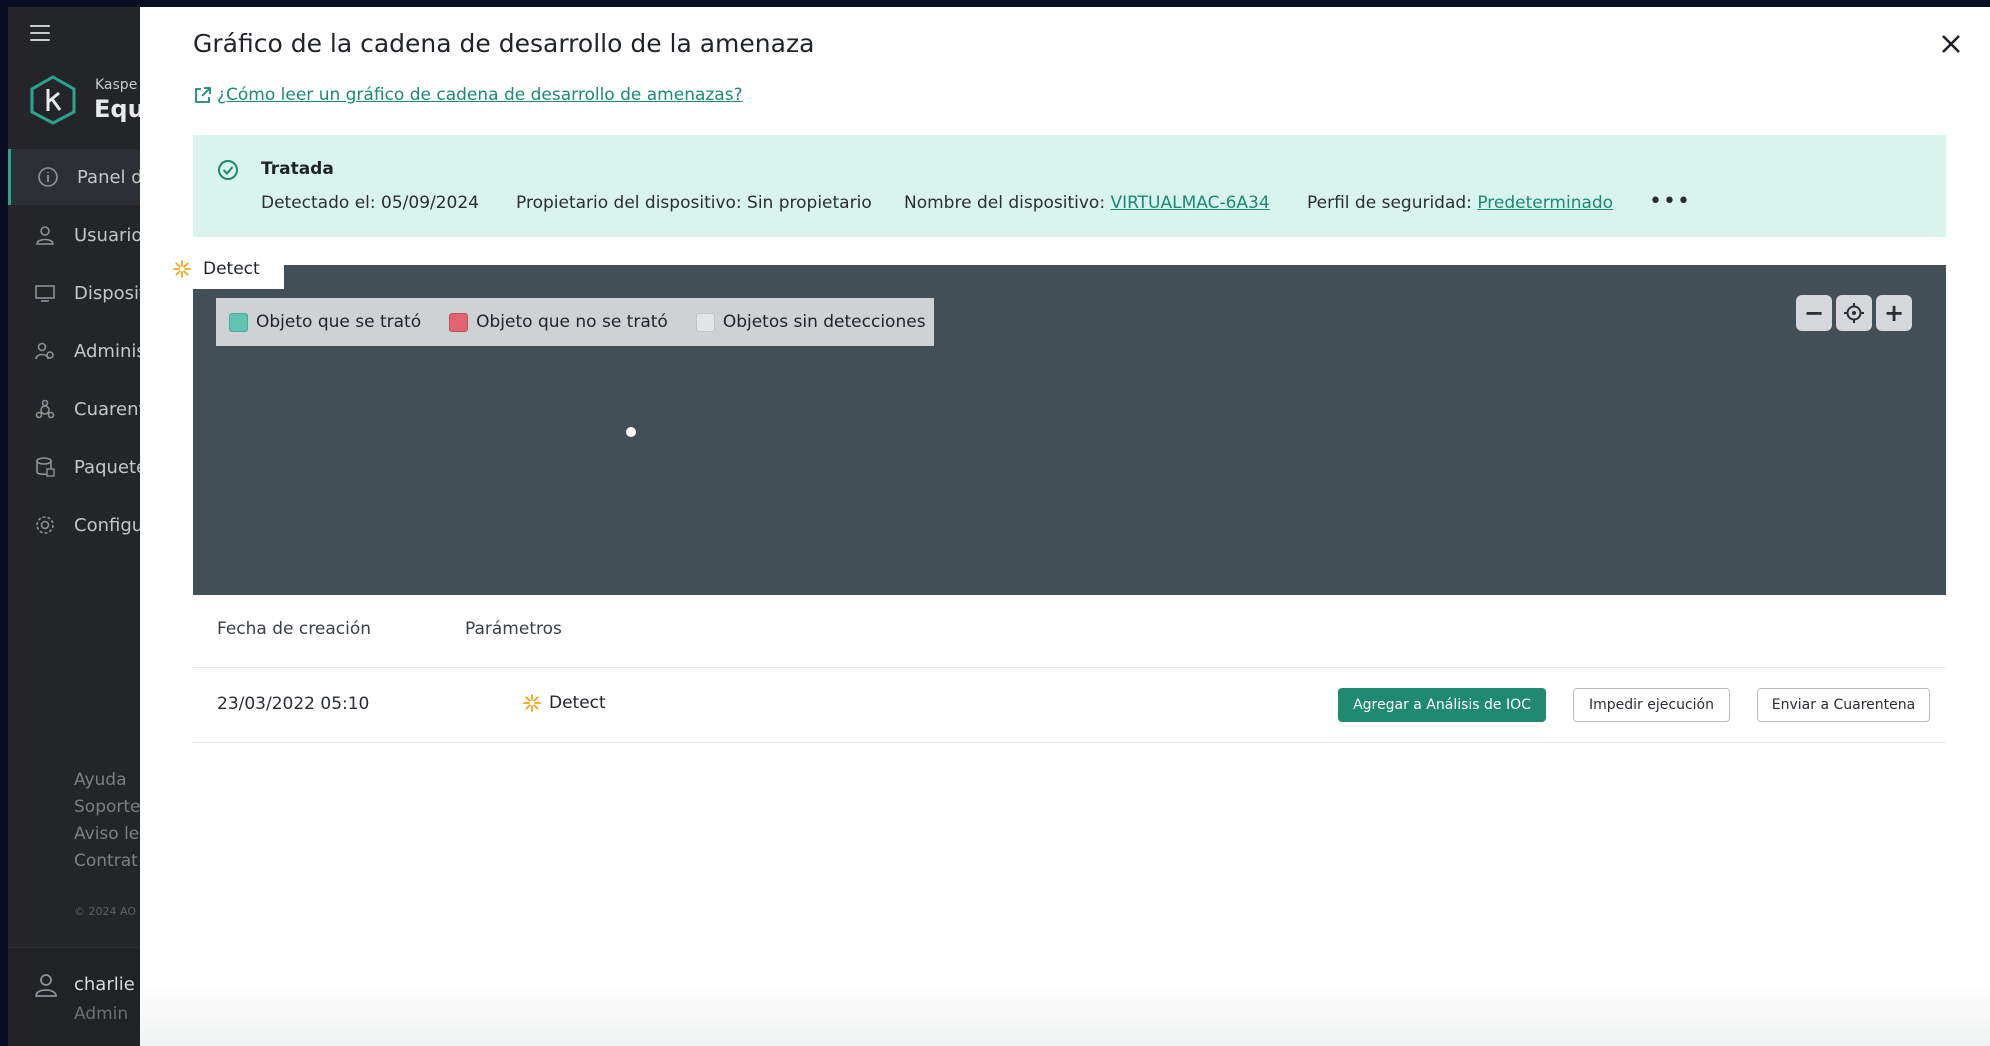 This screenshot has width=1990, height=1046. I want to click on security-profile-label: Perfil de seguridad:, so click(1392, 203).